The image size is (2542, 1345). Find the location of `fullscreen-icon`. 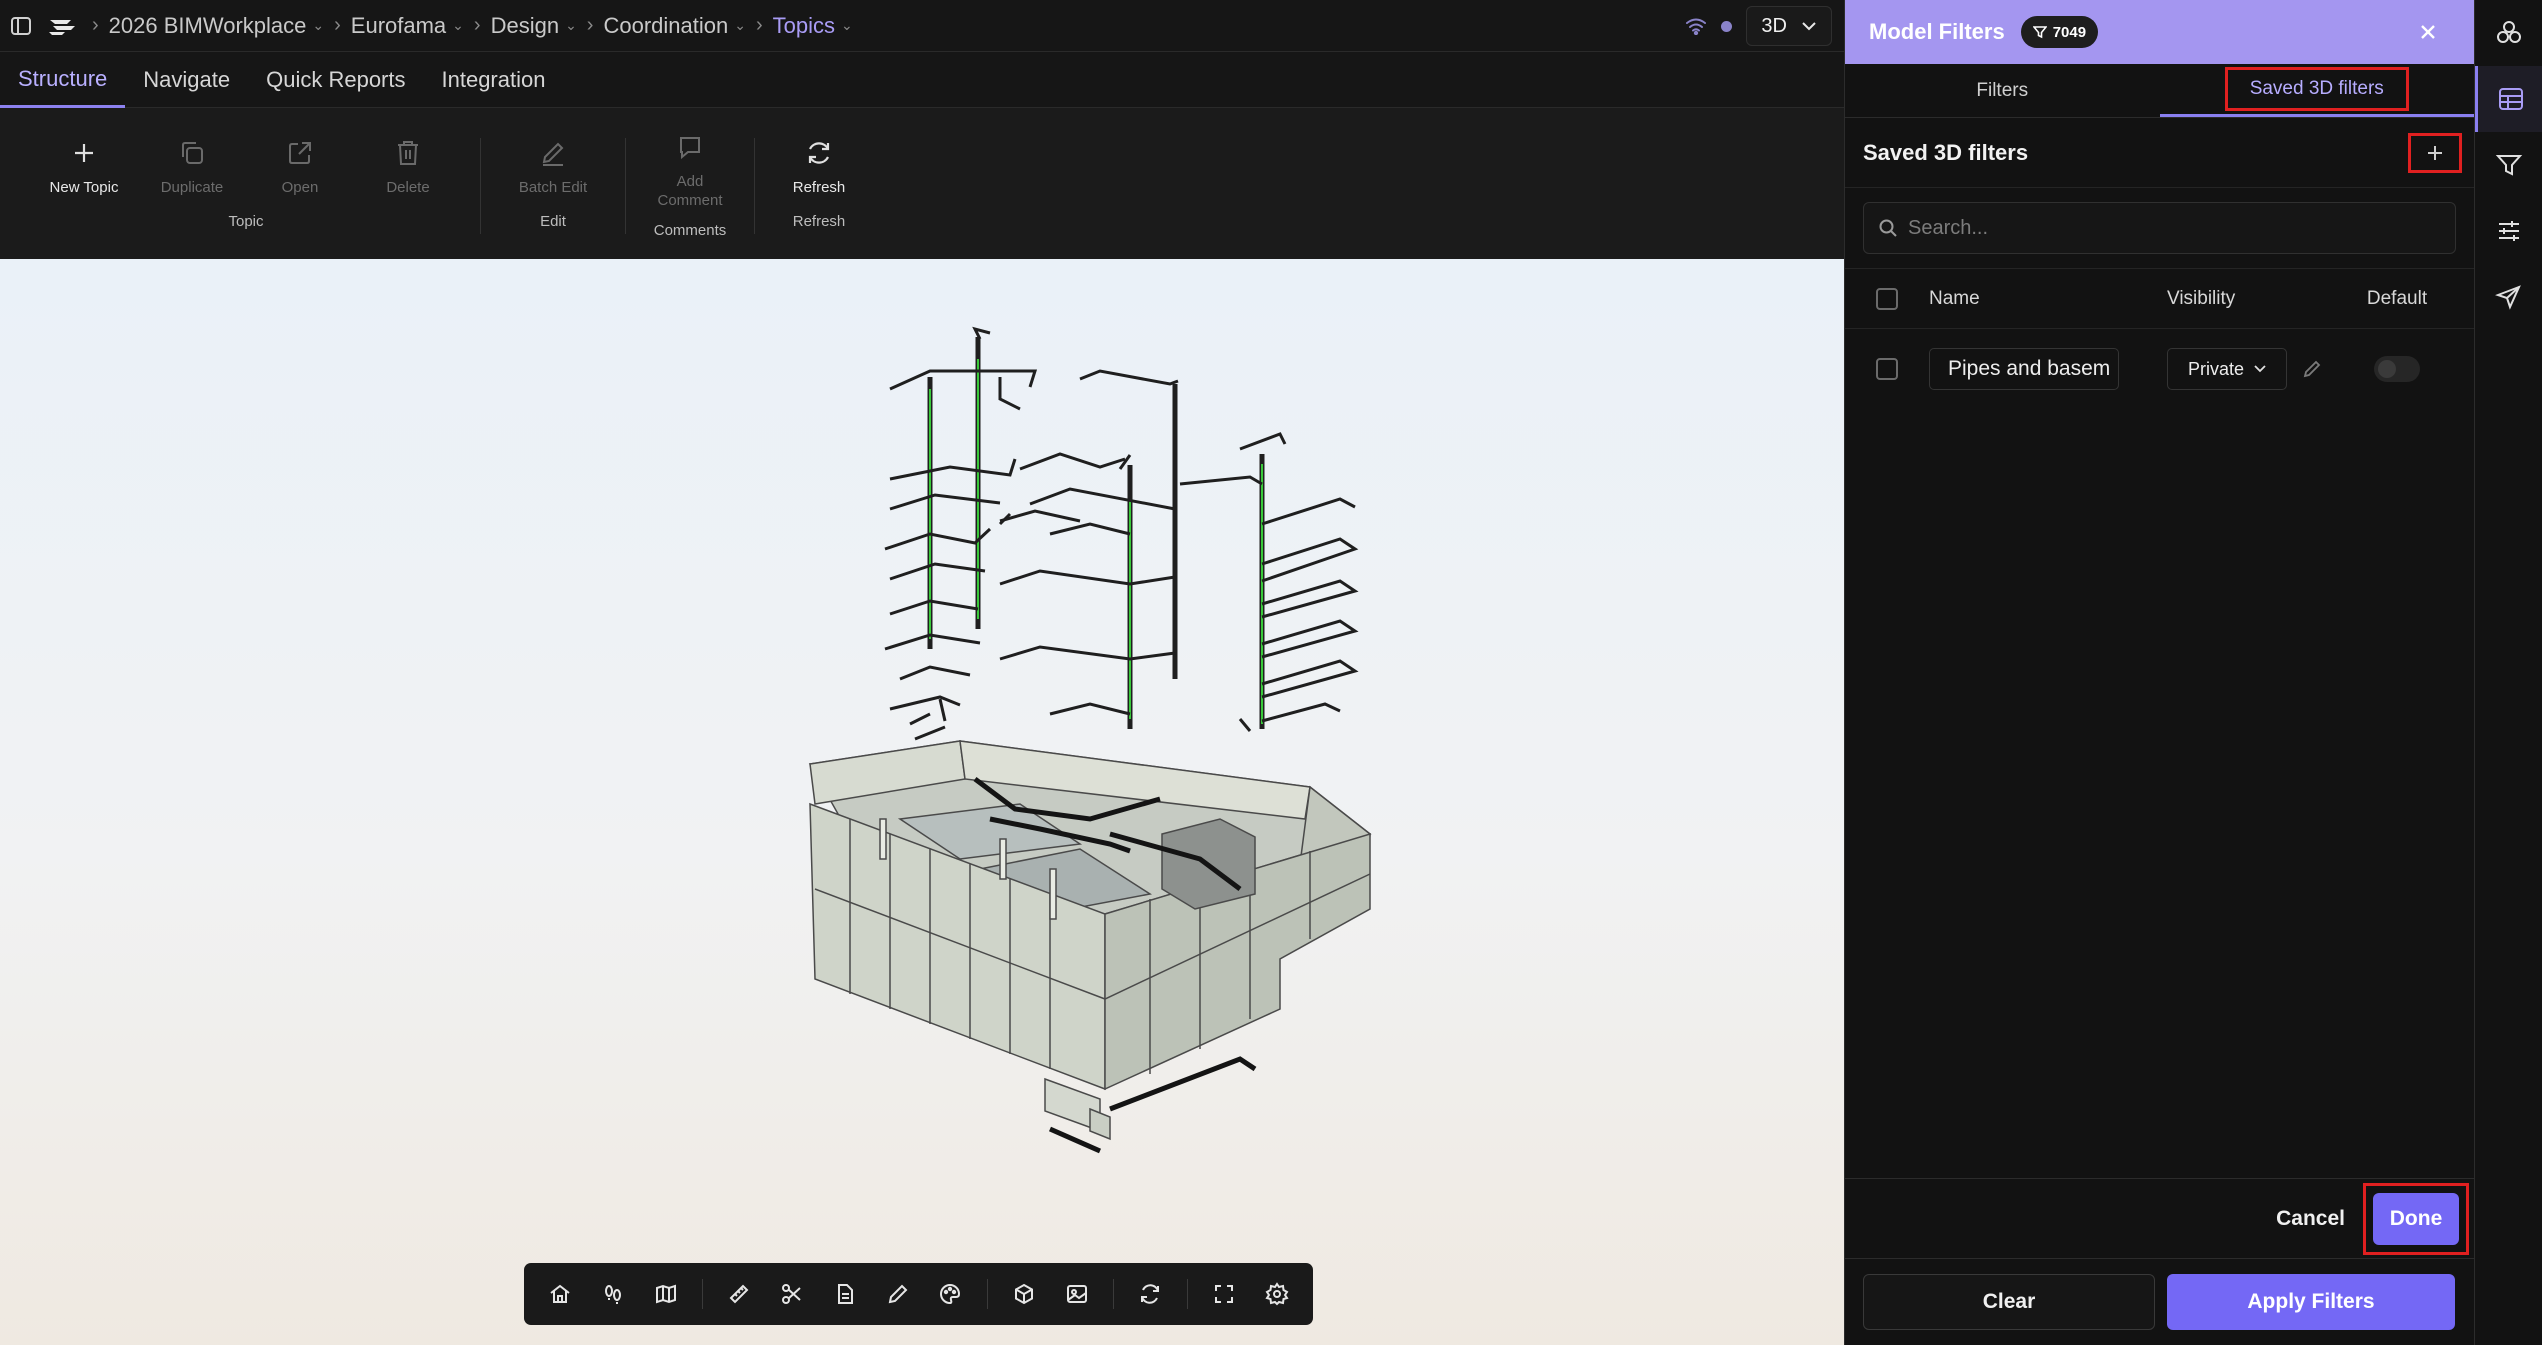

fullscreen-icon is located at coordinates (1223, 1294).